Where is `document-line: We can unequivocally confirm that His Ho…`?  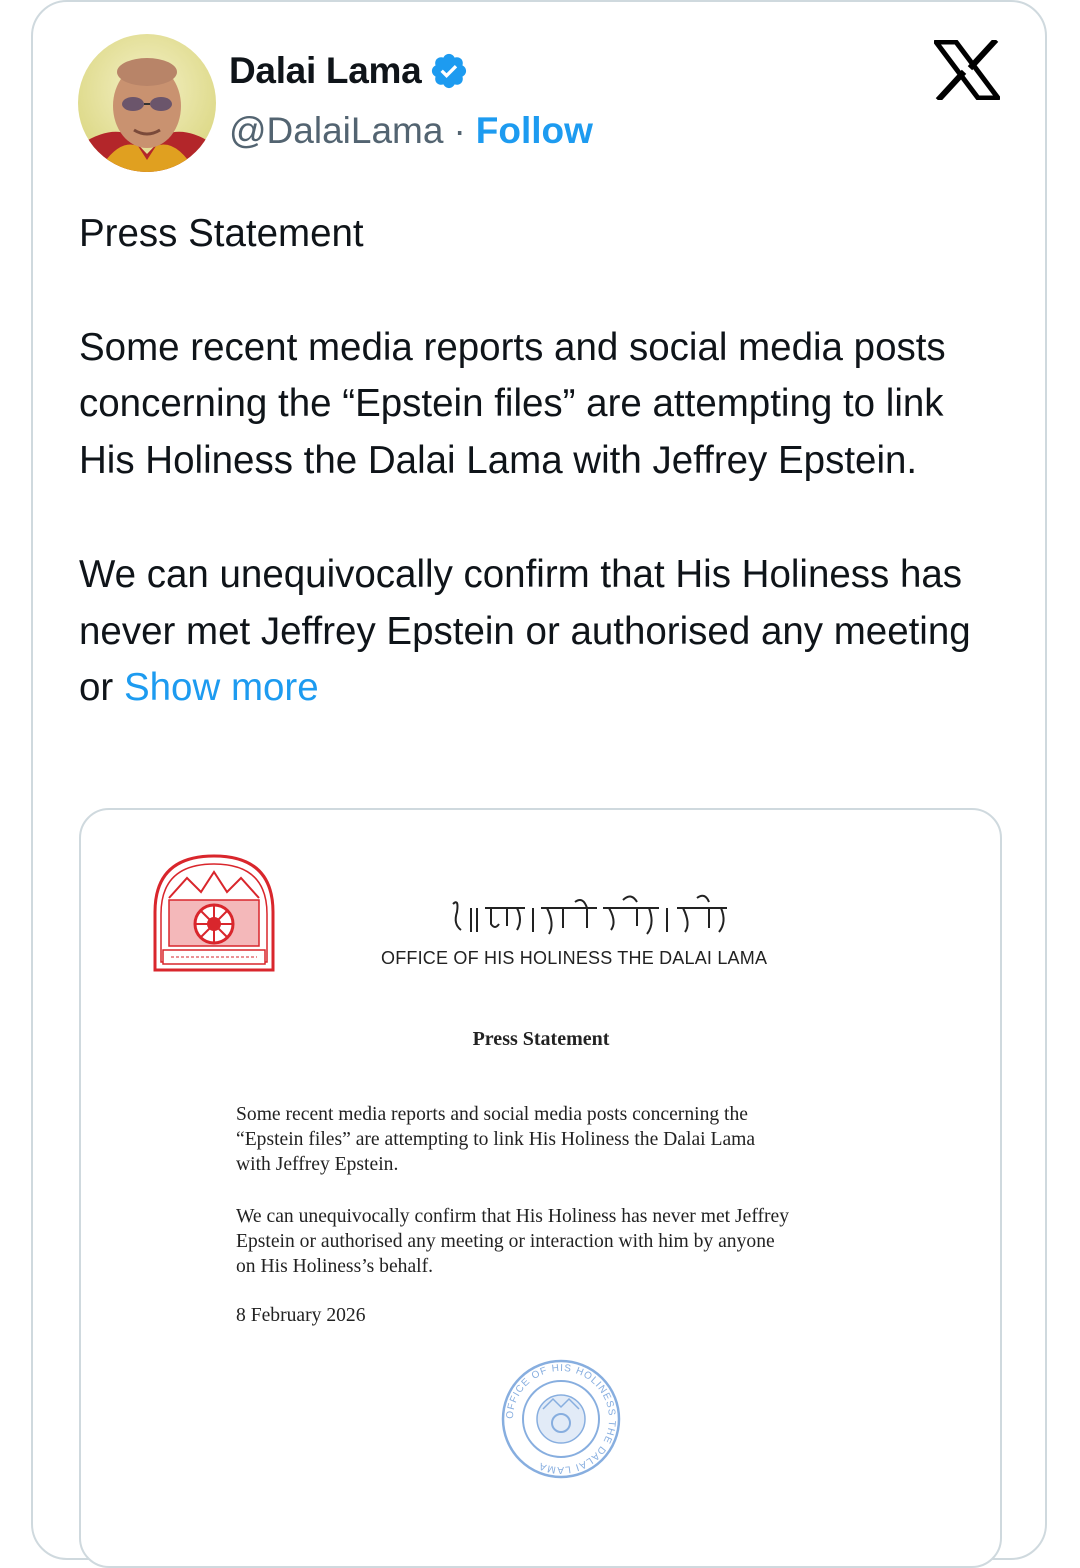
document-line: We can unequivocally confirm that His Ho… is located at coordinates (513, 1216).